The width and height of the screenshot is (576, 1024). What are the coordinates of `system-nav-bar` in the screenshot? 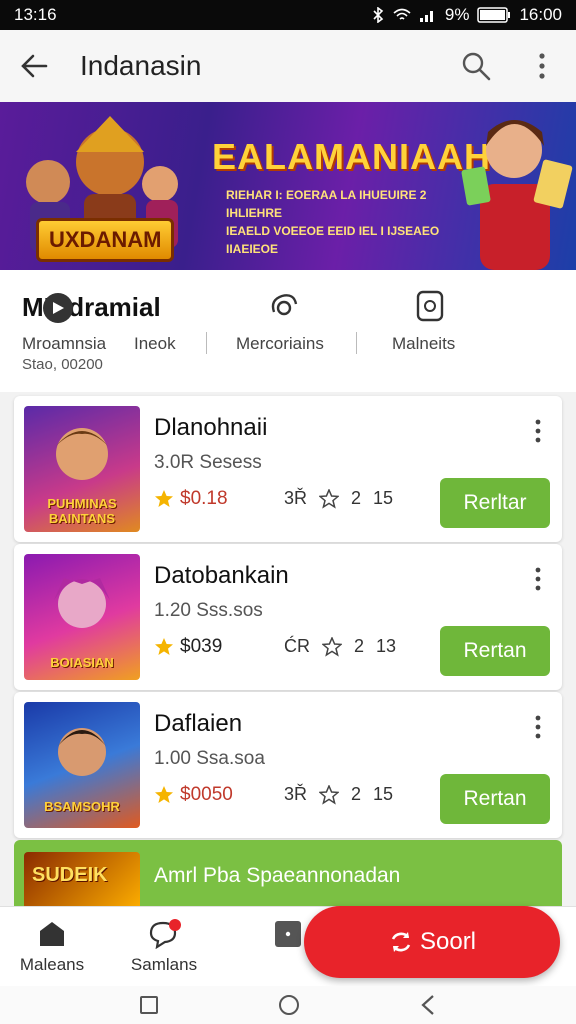 It's located at (288, 1005).